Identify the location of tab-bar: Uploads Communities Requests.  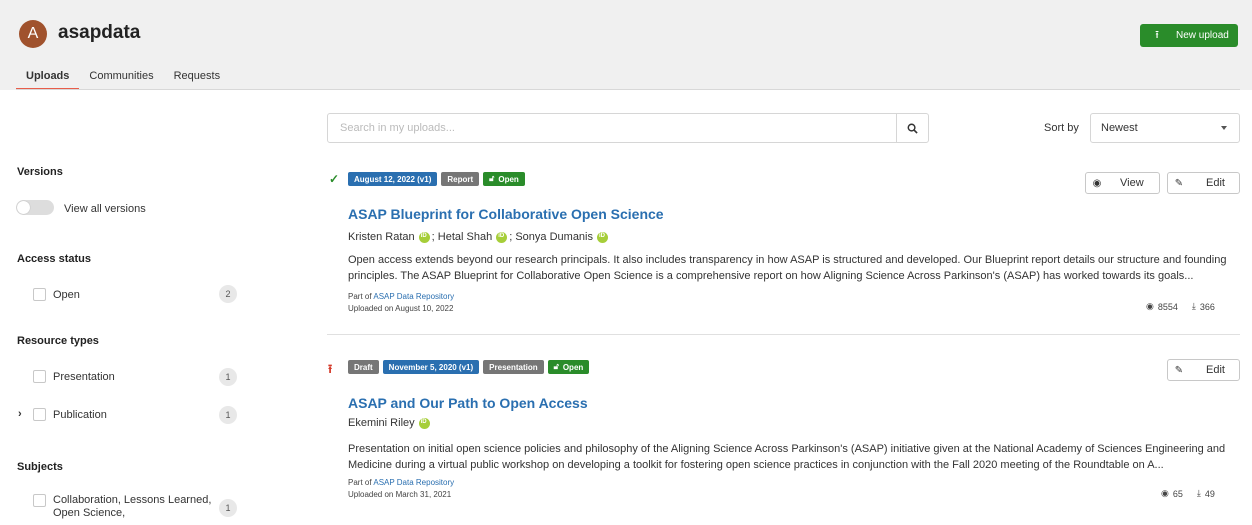
(123, 75).